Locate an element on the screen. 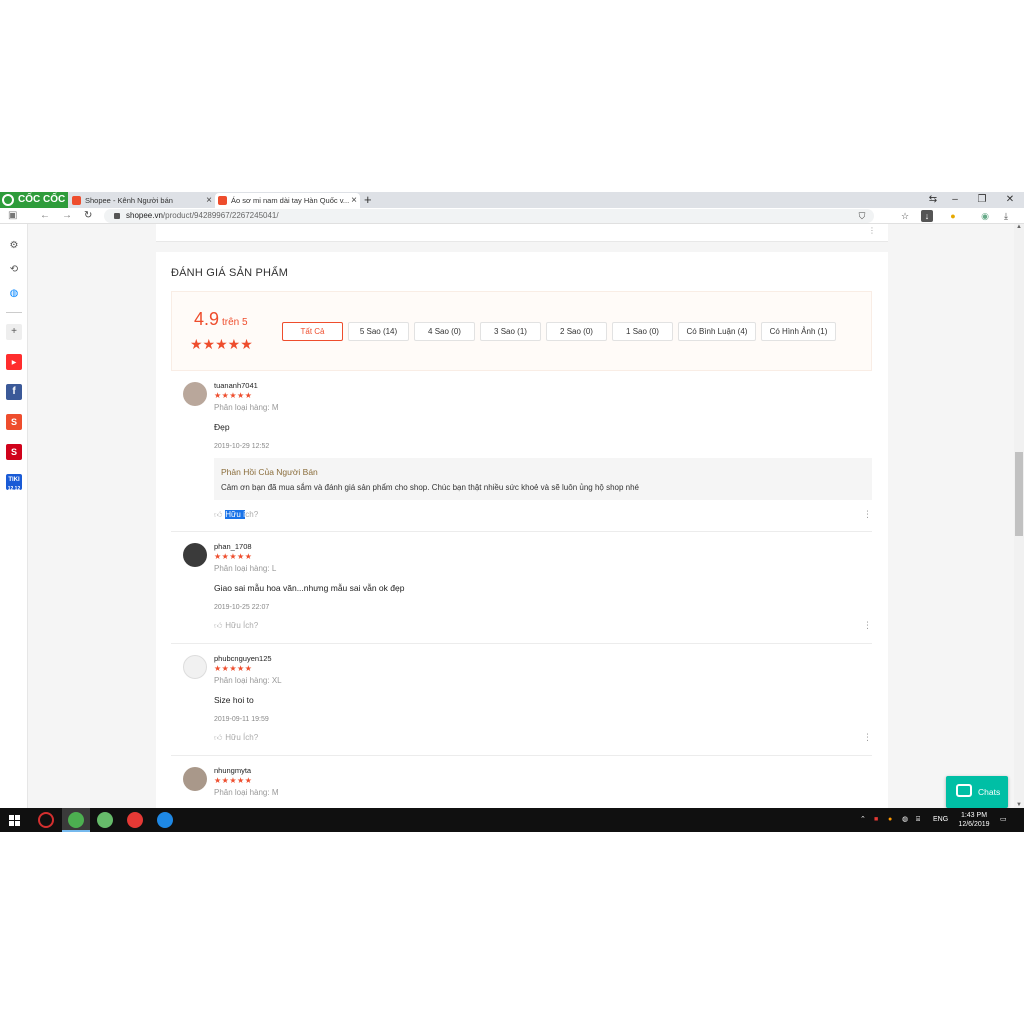 The width and height of the screenshot is (1024, 1024). tab-search-icon: ⇆ is located at coordinates (933, 200).